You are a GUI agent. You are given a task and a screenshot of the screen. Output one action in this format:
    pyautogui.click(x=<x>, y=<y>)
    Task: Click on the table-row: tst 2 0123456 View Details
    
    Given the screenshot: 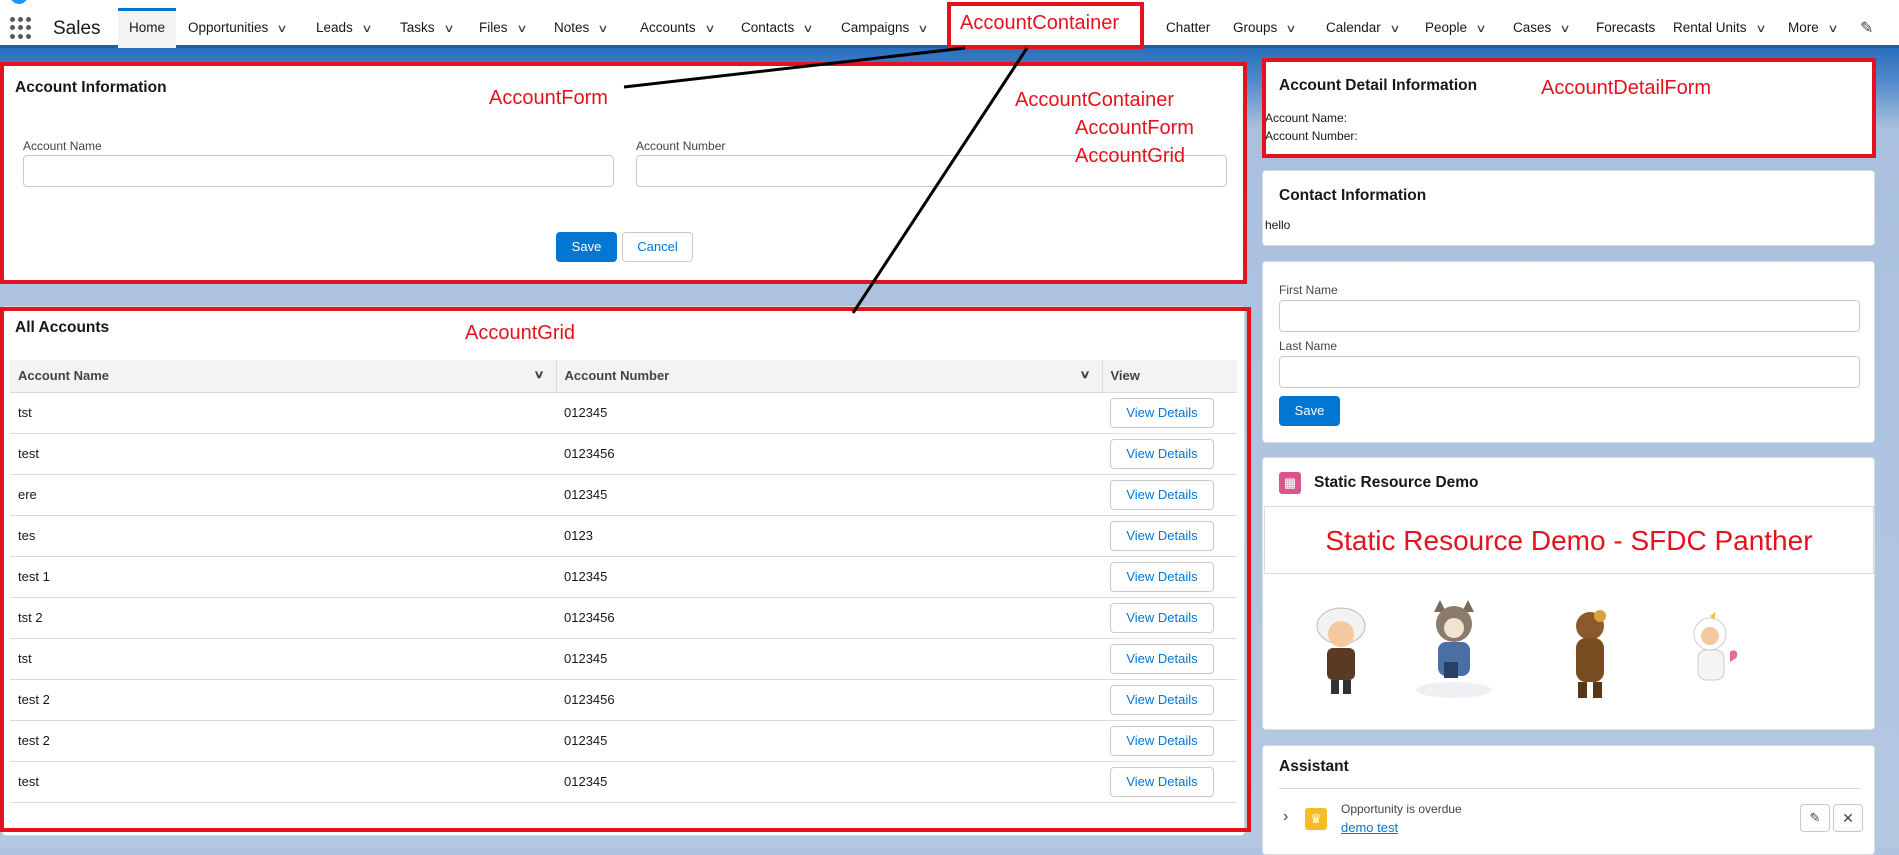 What is the action you would take?
    pyautogui.click(x=623, y=618)
    